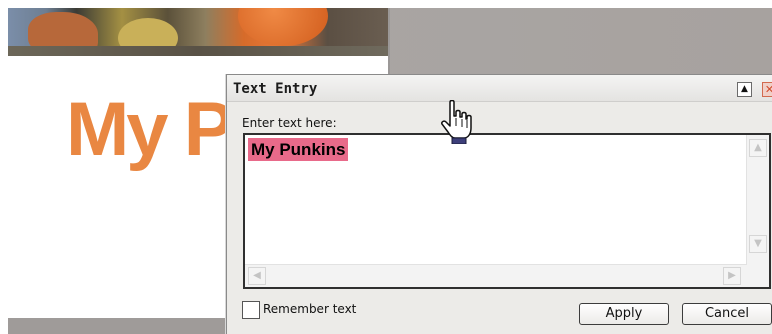 Image resolution: width=772 pixels, height=334 pixels. Describe the element at coordinates (499, 88) in the screenshot. I see `dialog-titlebar: Text Entry ▲ ✕` at that location.